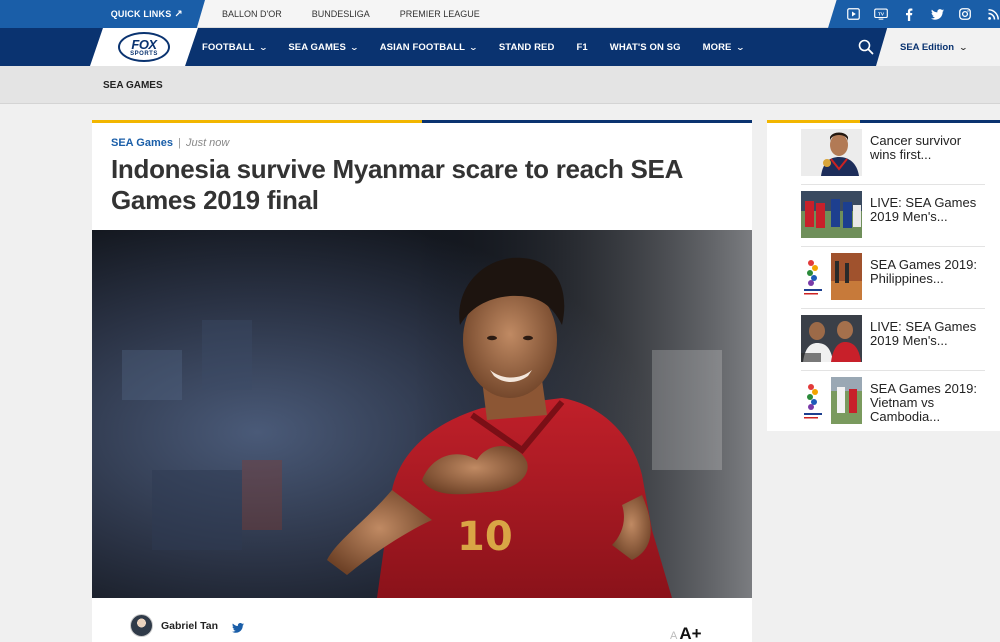  I want to click on article-category-link: SEA Games, so click(142, 143).